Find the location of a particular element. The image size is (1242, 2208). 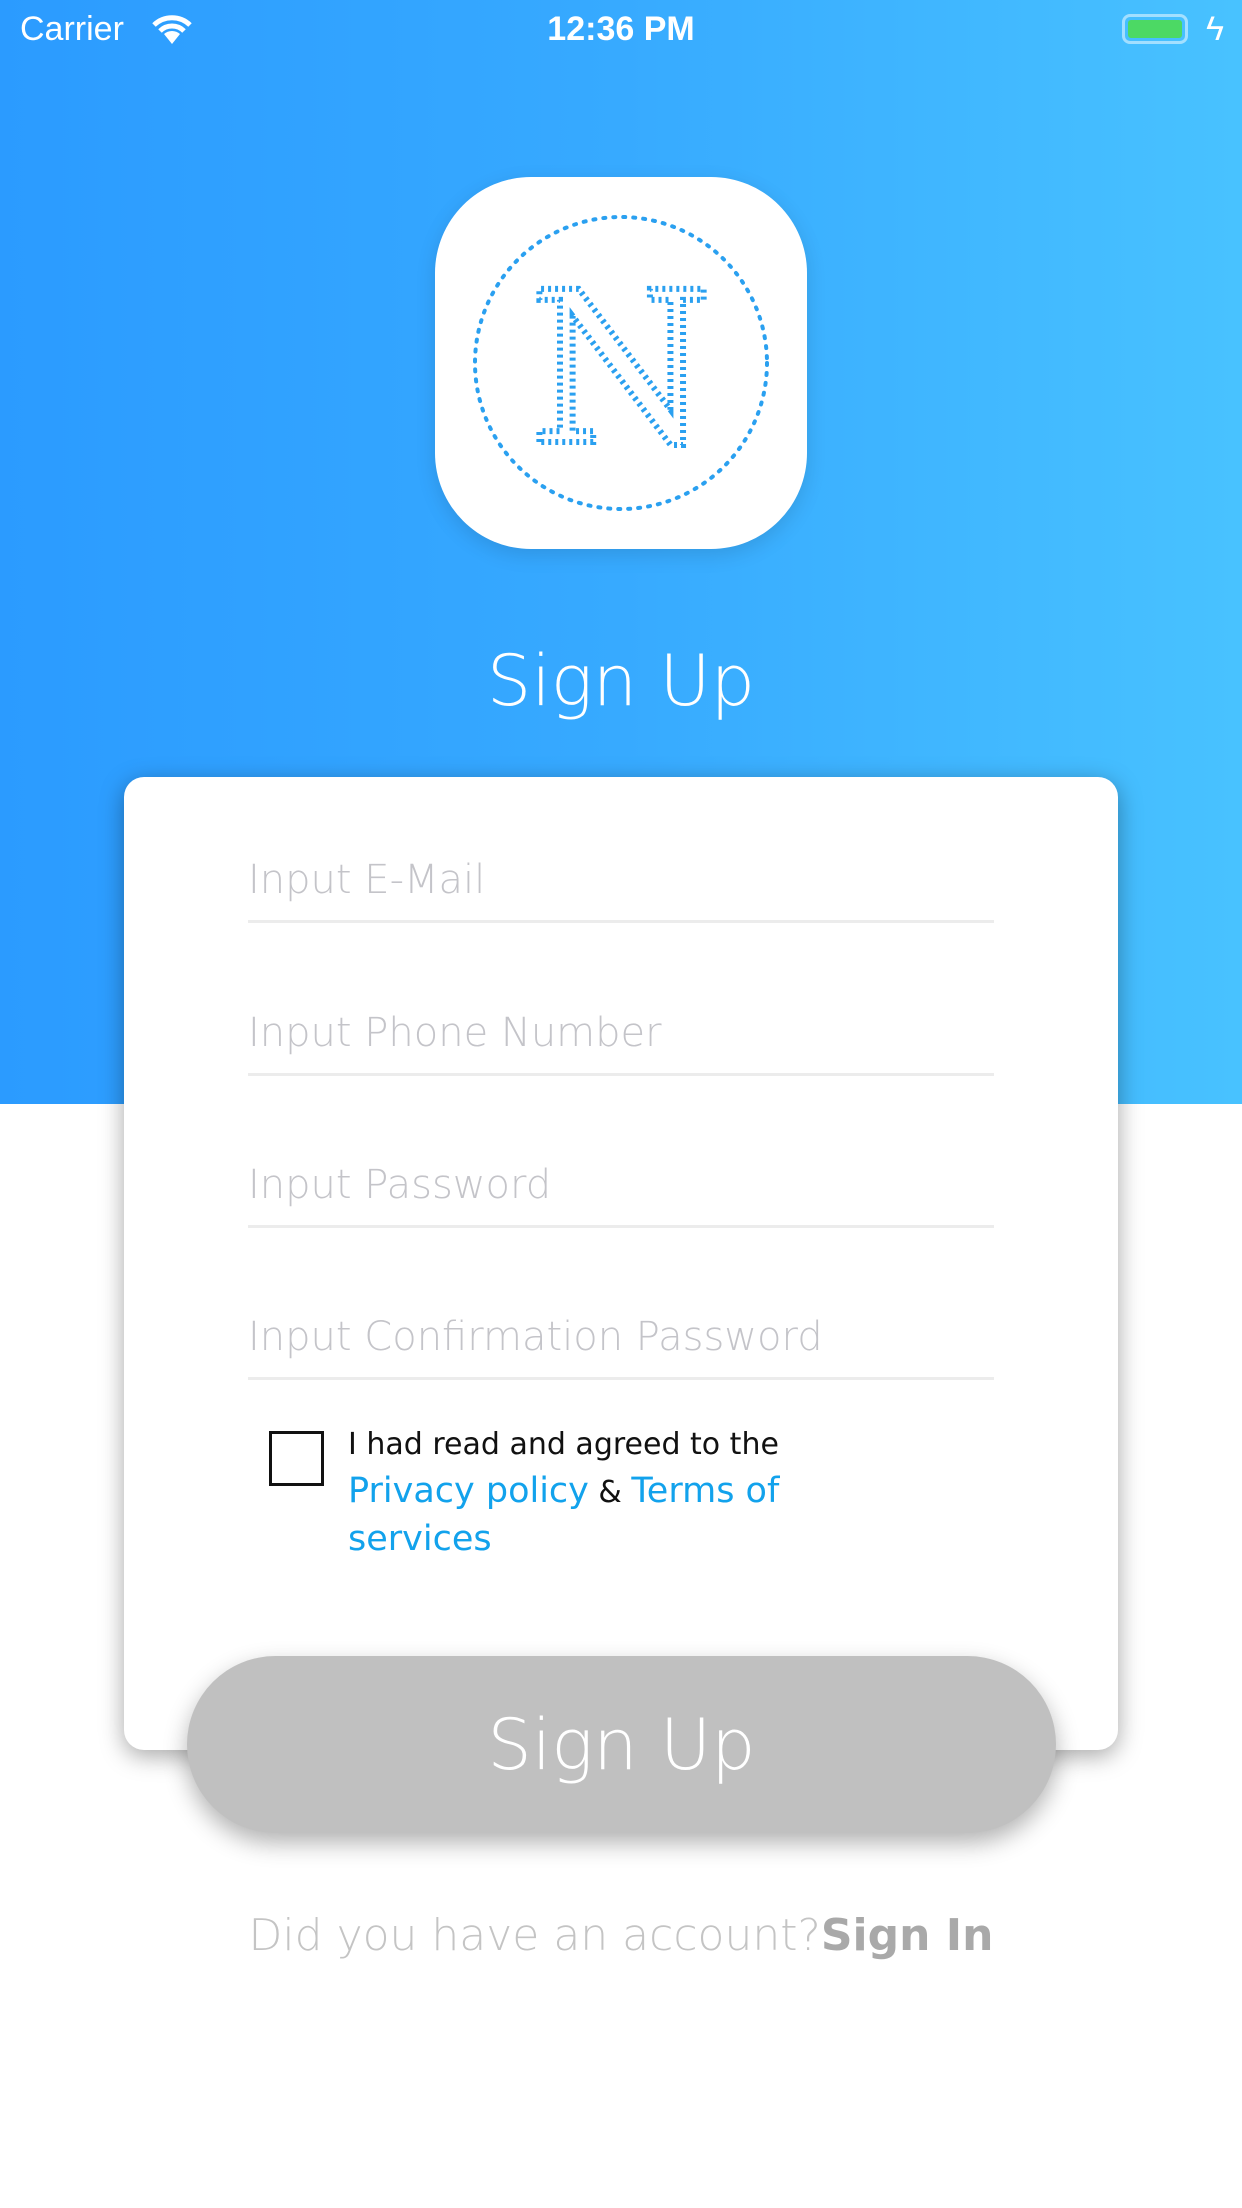

confirm-password-input is located at coordinates (621, 1337).